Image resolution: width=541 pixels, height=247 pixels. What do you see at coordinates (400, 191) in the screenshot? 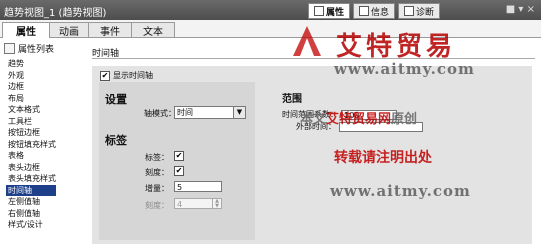
I see `watermark-url-2: www.aitmy.com` at bounding box center [400, 191].